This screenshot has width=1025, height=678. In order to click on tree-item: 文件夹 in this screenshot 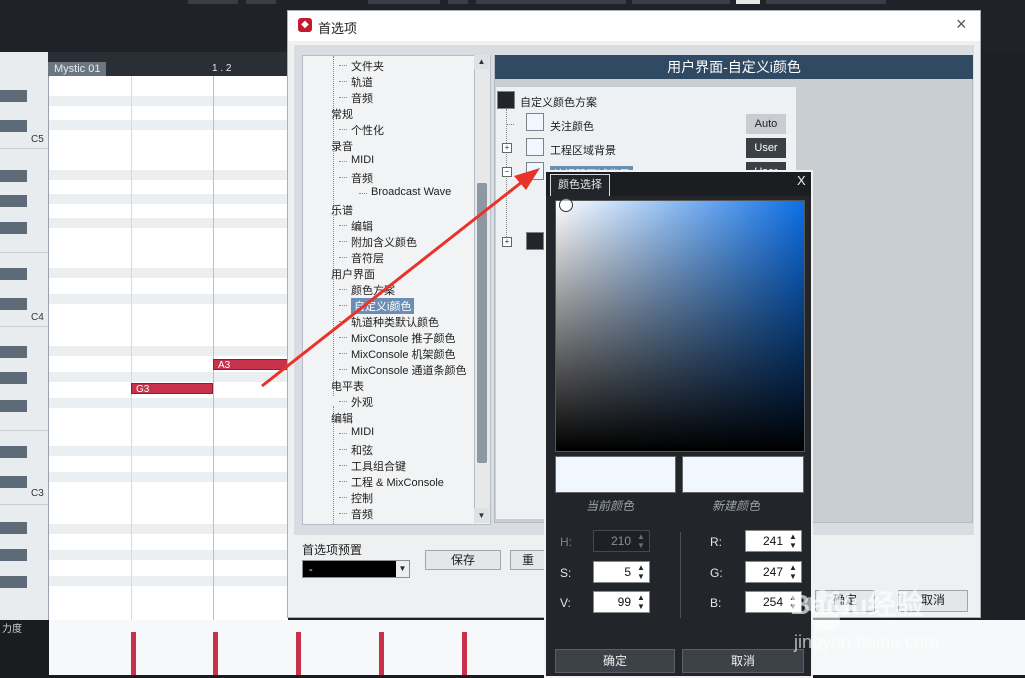, I will do `click(367, 66)`.